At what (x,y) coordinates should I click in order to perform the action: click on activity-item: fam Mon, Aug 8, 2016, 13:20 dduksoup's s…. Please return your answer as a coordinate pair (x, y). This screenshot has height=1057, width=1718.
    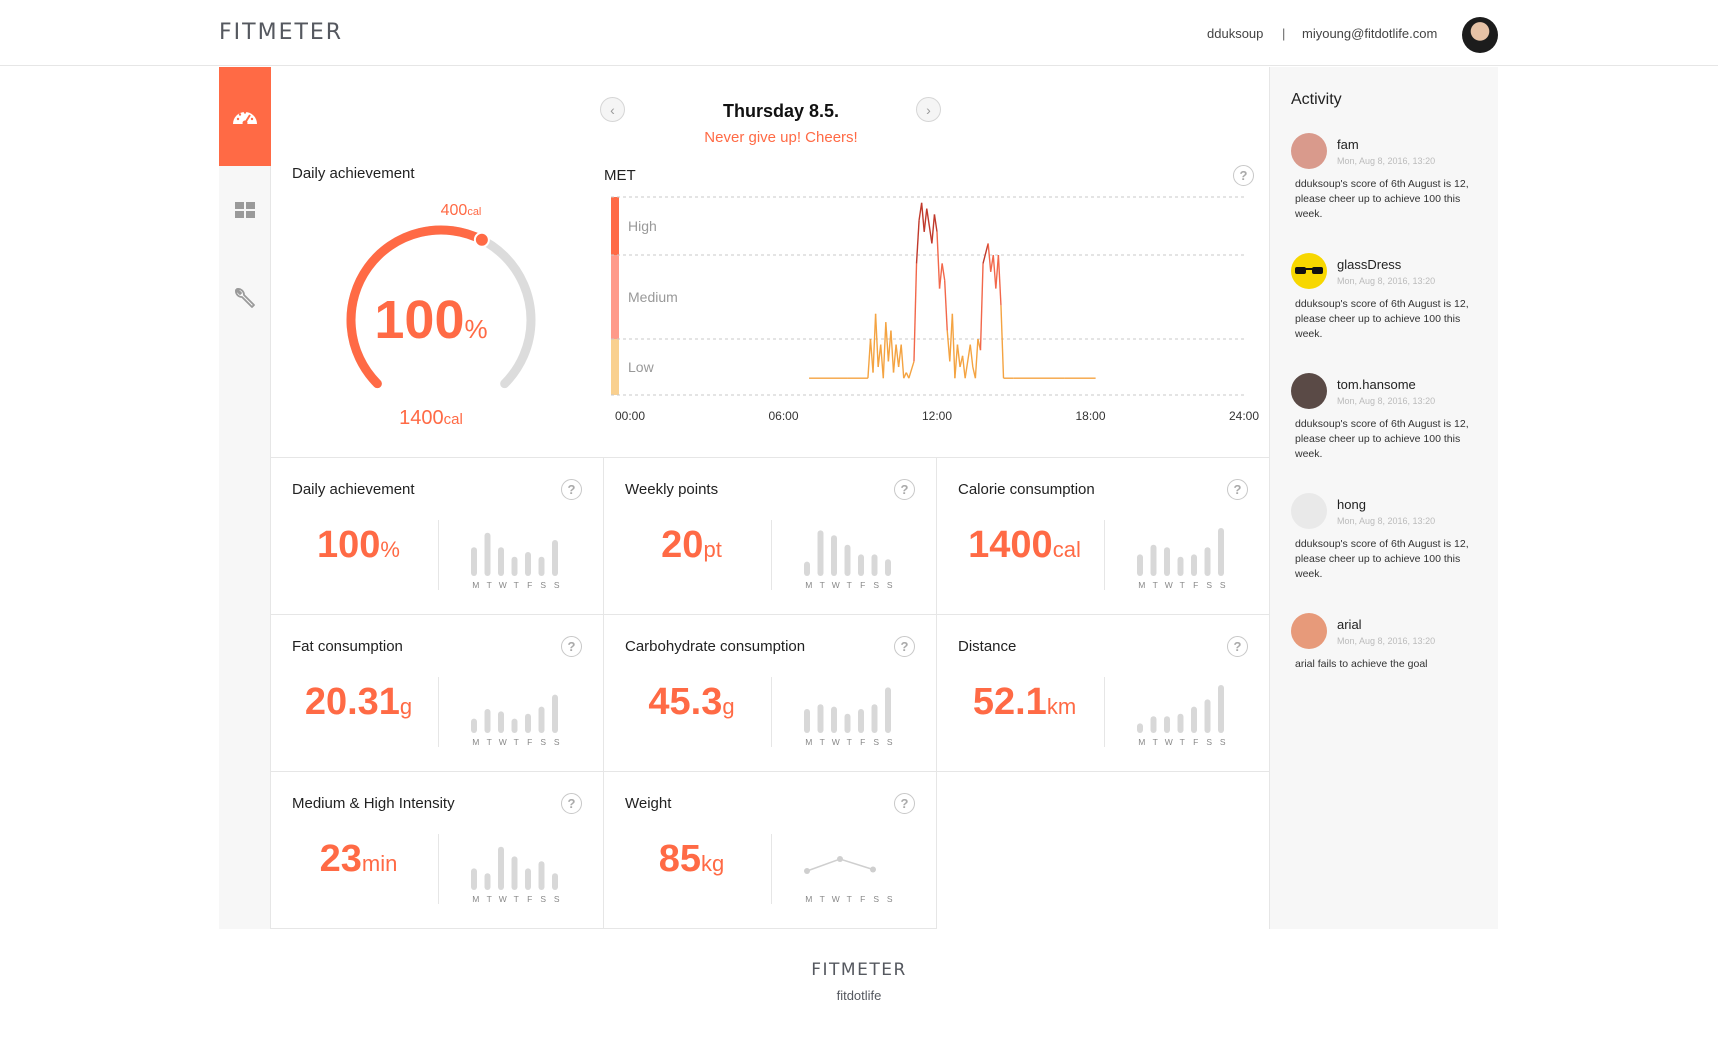
    Looking at the image, I should click on (1391, 183).